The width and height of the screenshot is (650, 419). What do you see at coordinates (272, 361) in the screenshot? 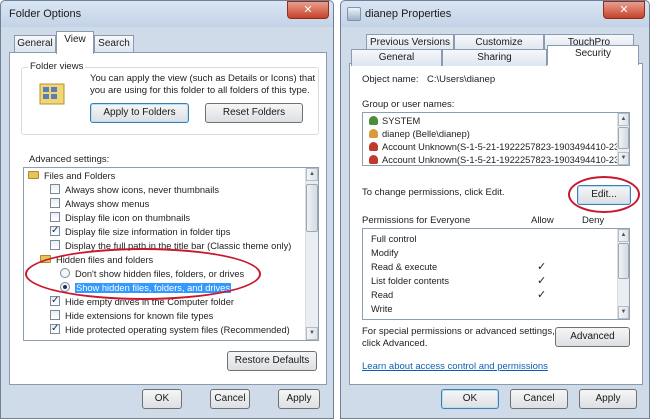
I see `restore-defaults-button: Restore Defaults` at bounding box center [272, 361].